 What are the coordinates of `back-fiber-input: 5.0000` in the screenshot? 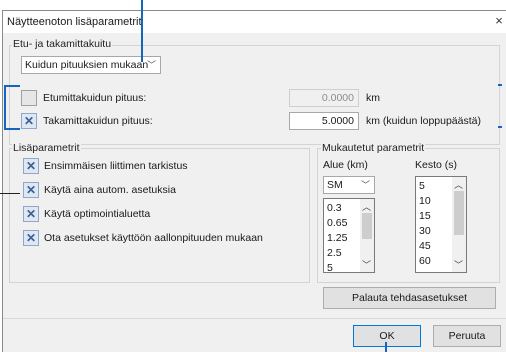 It's located at (324, 121).